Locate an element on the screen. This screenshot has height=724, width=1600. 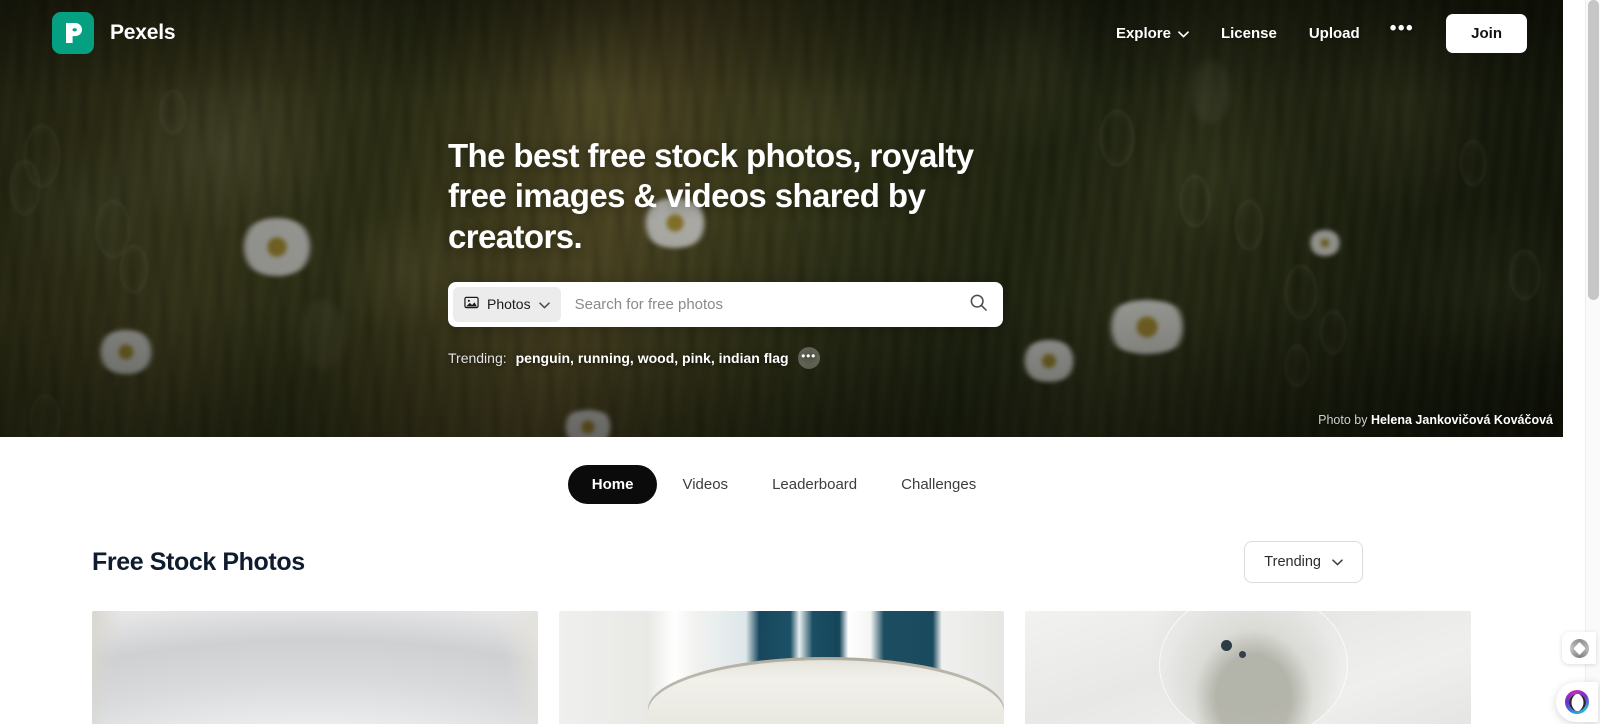
ellipsis-icon: ••• is located at coordinates (1402, 33).